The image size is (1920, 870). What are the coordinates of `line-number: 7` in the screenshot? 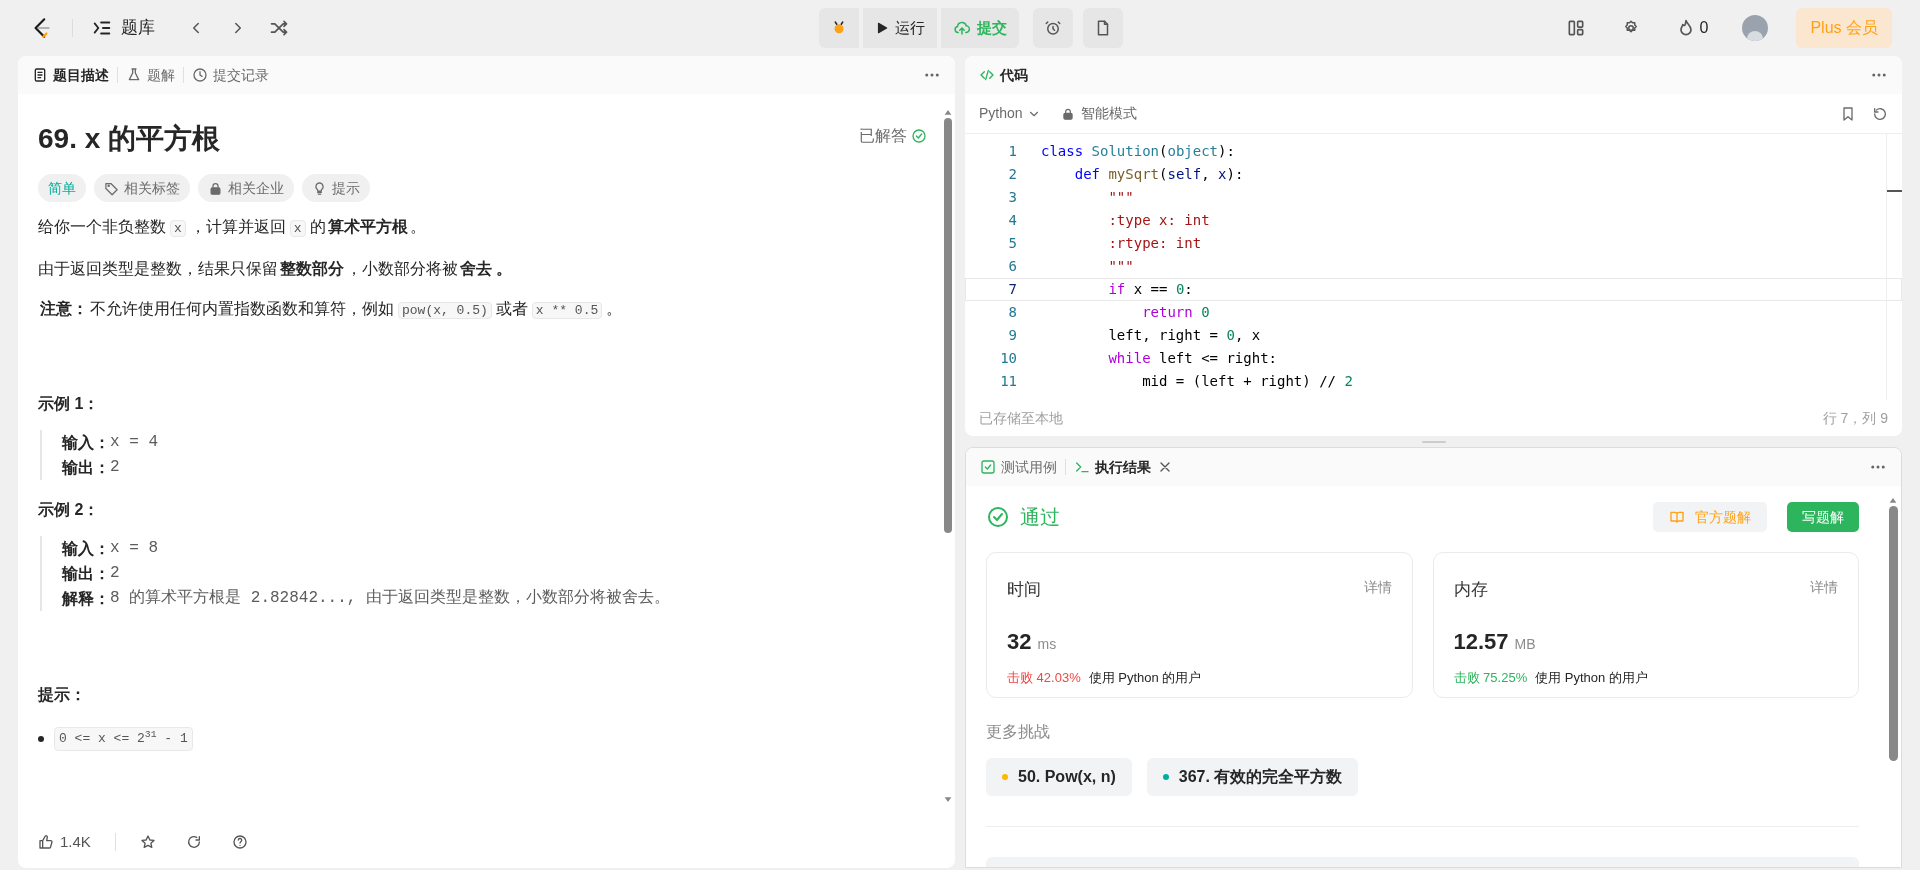 It's located at (1012, 289).